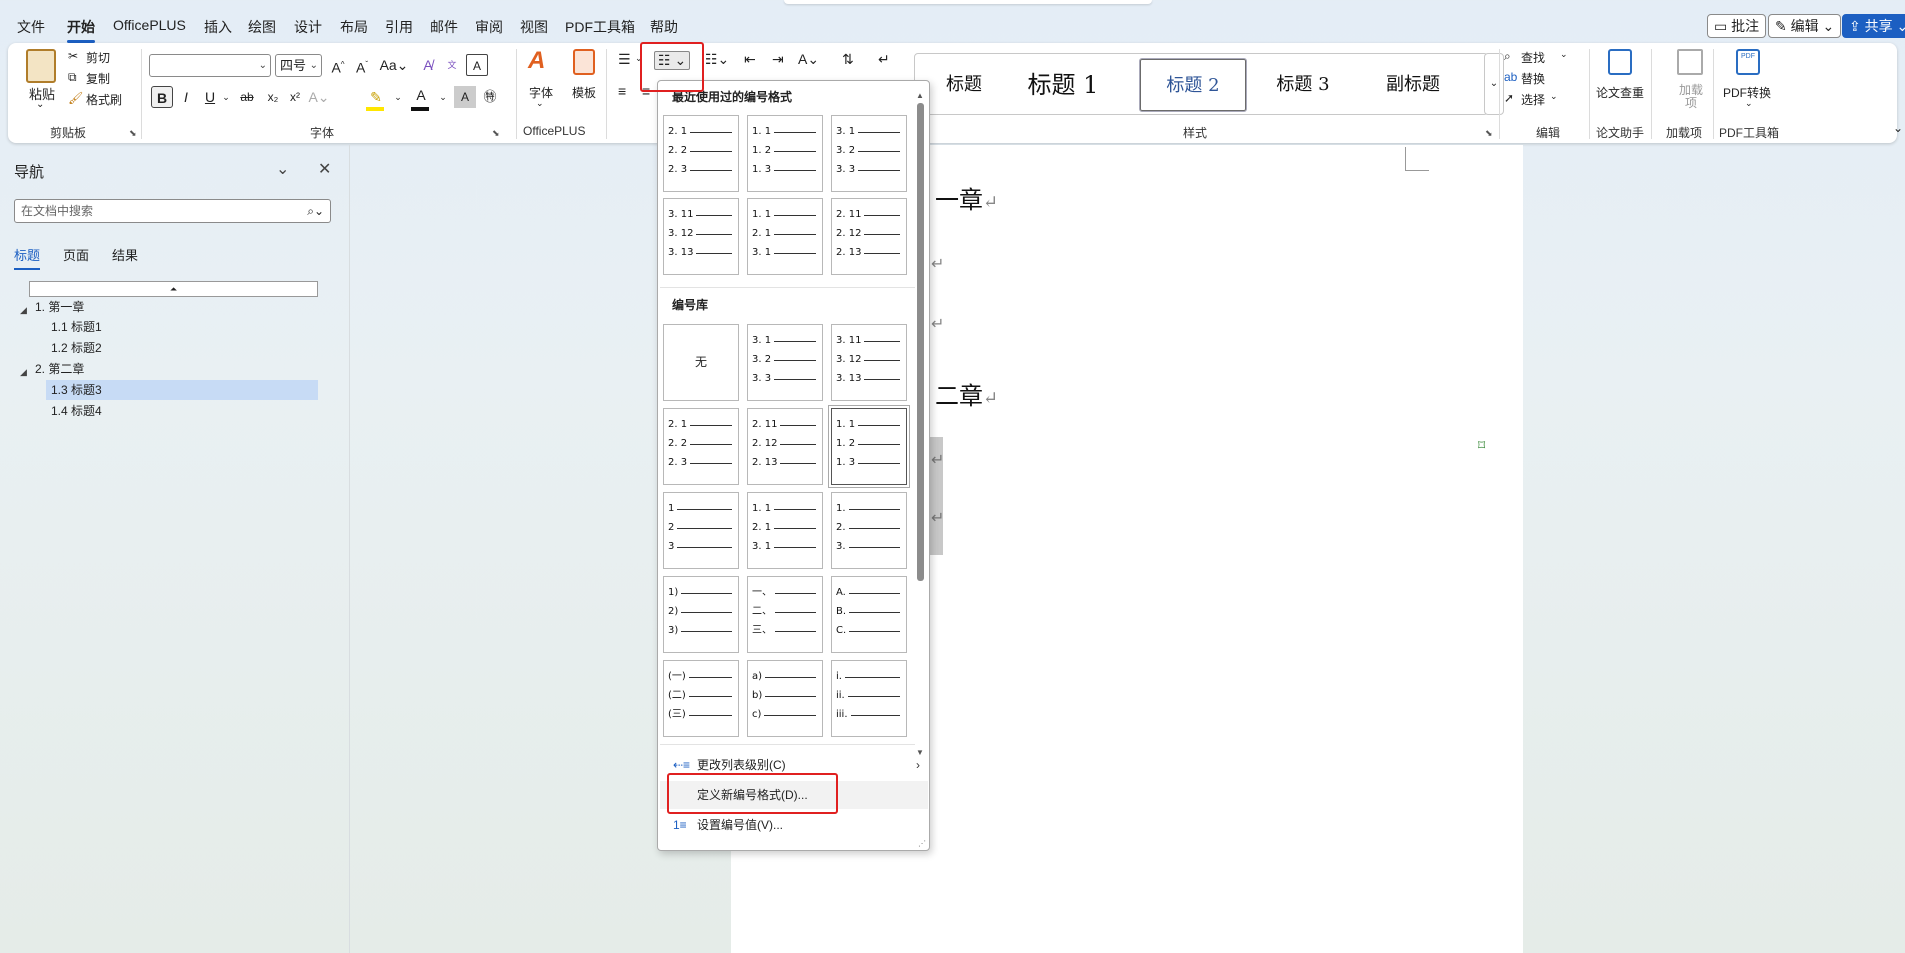 This screenshot has width=1905, height=953. Describe the element at coordinates (869, 698) in the screenshot. I see `library-format-tile: i. ii. iii.` at that location.